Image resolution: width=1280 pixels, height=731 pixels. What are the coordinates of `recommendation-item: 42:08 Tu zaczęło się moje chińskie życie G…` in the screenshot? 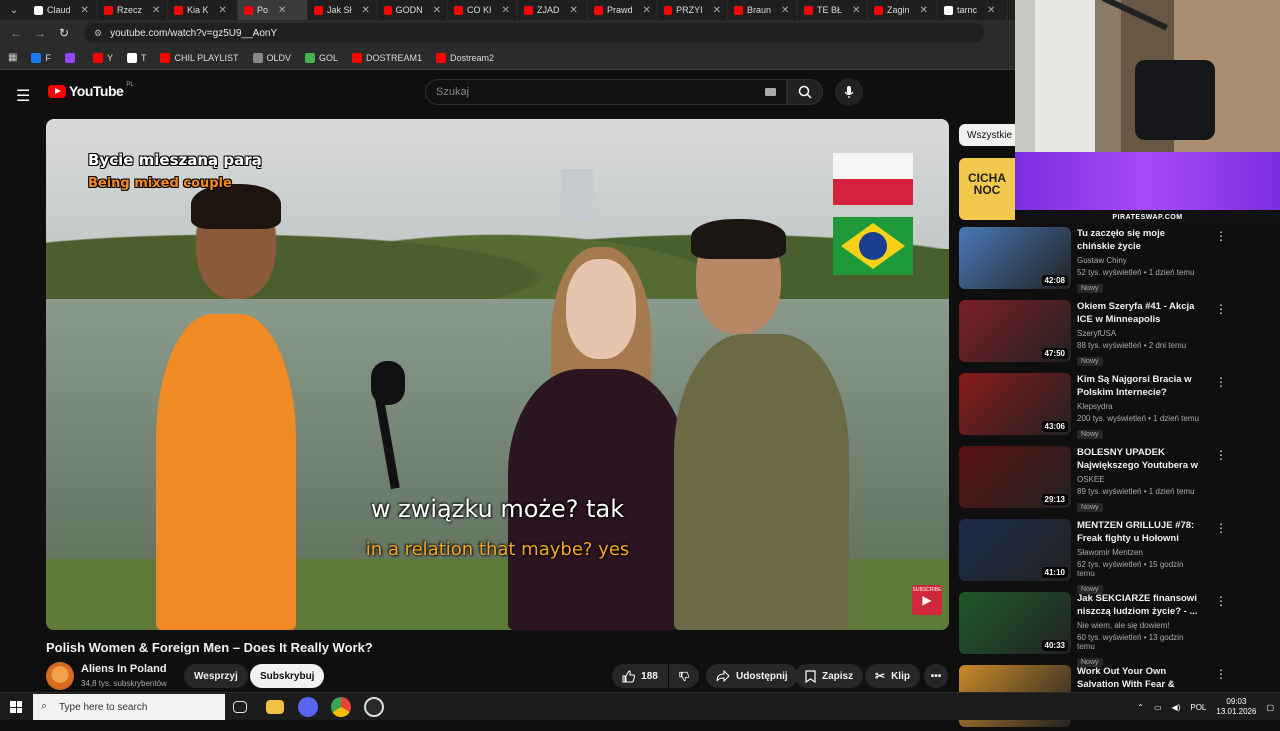 It's located at (1093, 260).